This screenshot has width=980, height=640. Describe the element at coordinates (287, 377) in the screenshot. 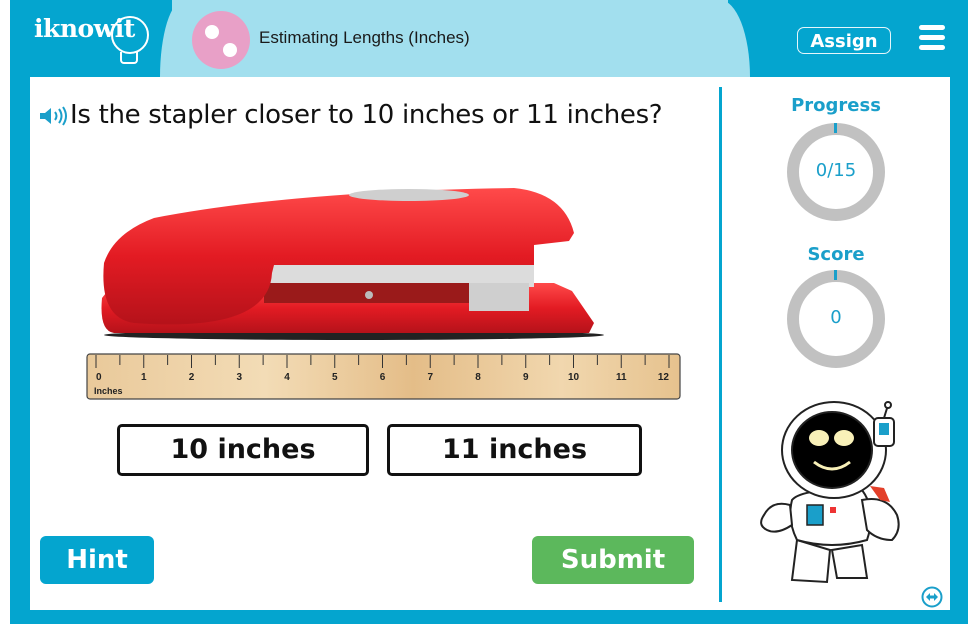

I see `ruler-tick-label: 4` at that location.